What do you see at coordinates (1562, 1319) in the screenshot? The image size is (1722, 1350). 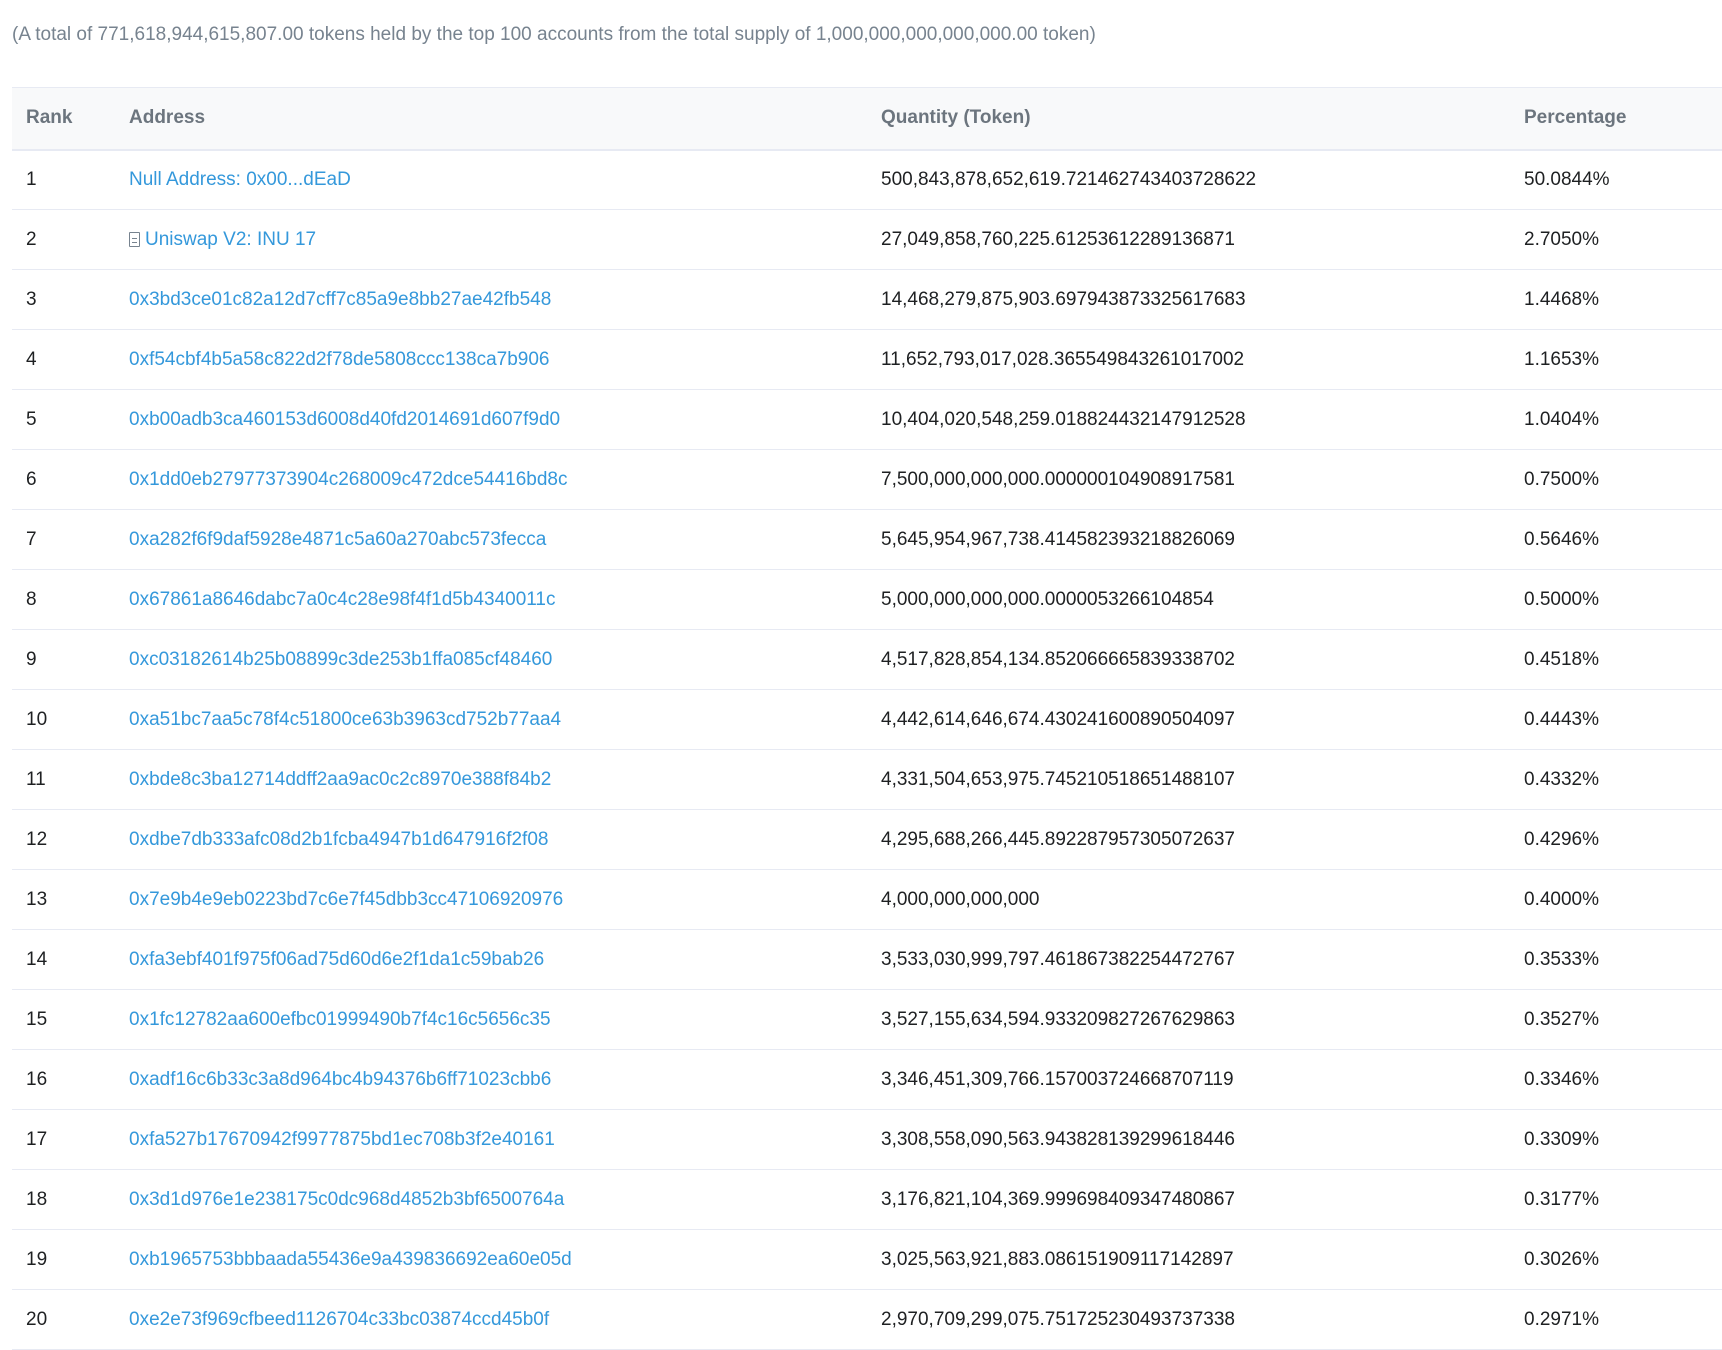 I see `percentage-cell: 0.2971%` at bounding box center [1562, 1319].